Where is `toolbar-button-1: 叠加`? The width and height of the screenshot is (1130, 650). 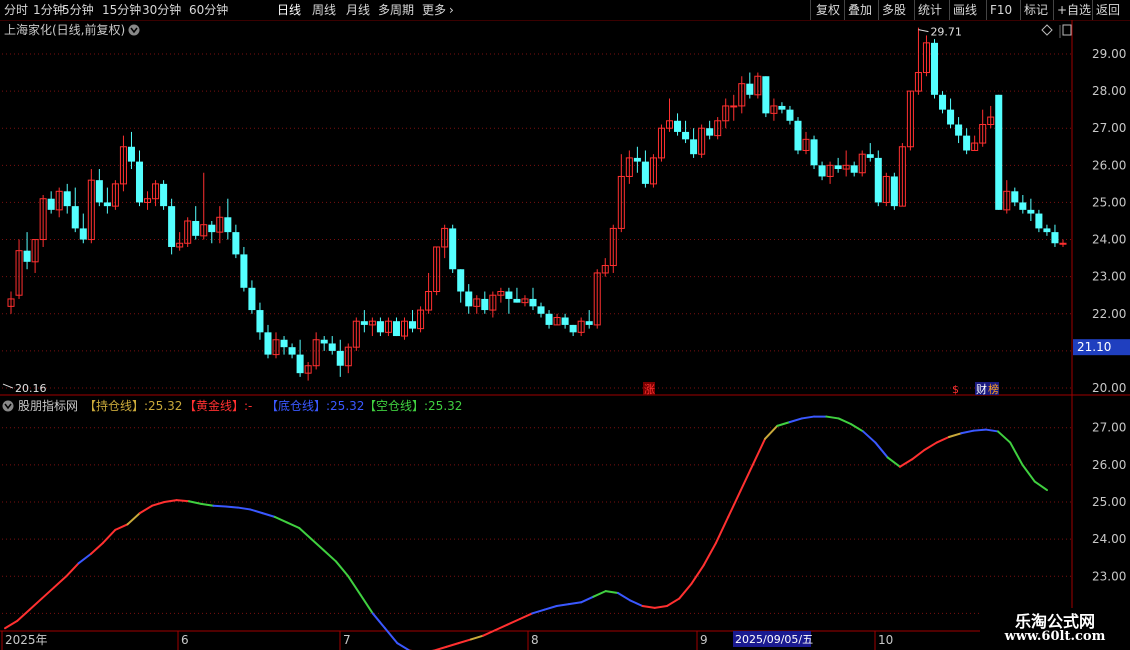 toolbar-button-1: 叠加 is located at coordinates (860, 10).